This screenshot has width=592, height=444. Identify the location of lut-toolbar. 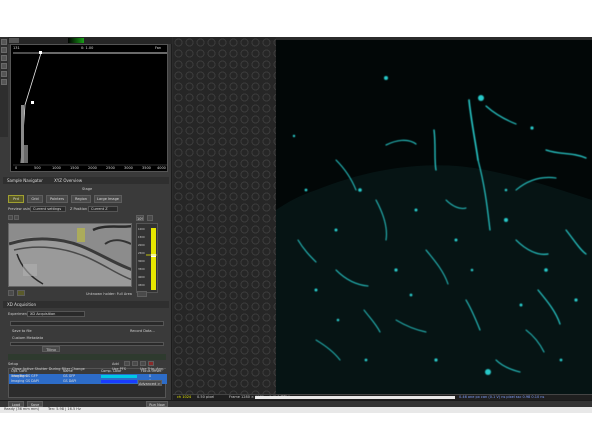
(90, 40).